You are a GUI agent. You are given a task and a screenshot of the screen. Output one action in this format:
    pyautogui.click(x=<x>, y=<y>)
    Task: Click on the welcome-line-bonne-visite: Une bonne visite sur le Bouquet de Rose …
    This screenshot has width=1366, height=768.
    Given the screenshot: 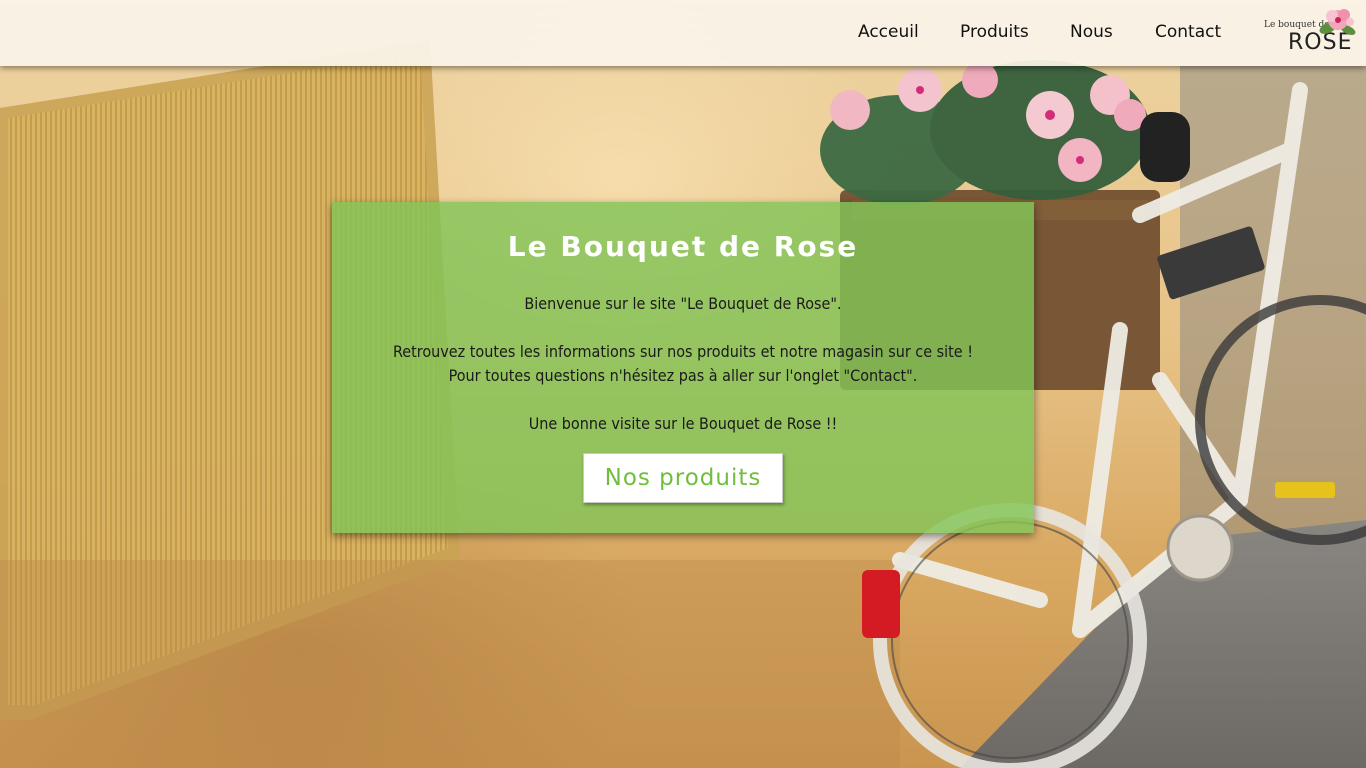 What is the action you would take?
    pyautogui.click(x=683, y=423)
    